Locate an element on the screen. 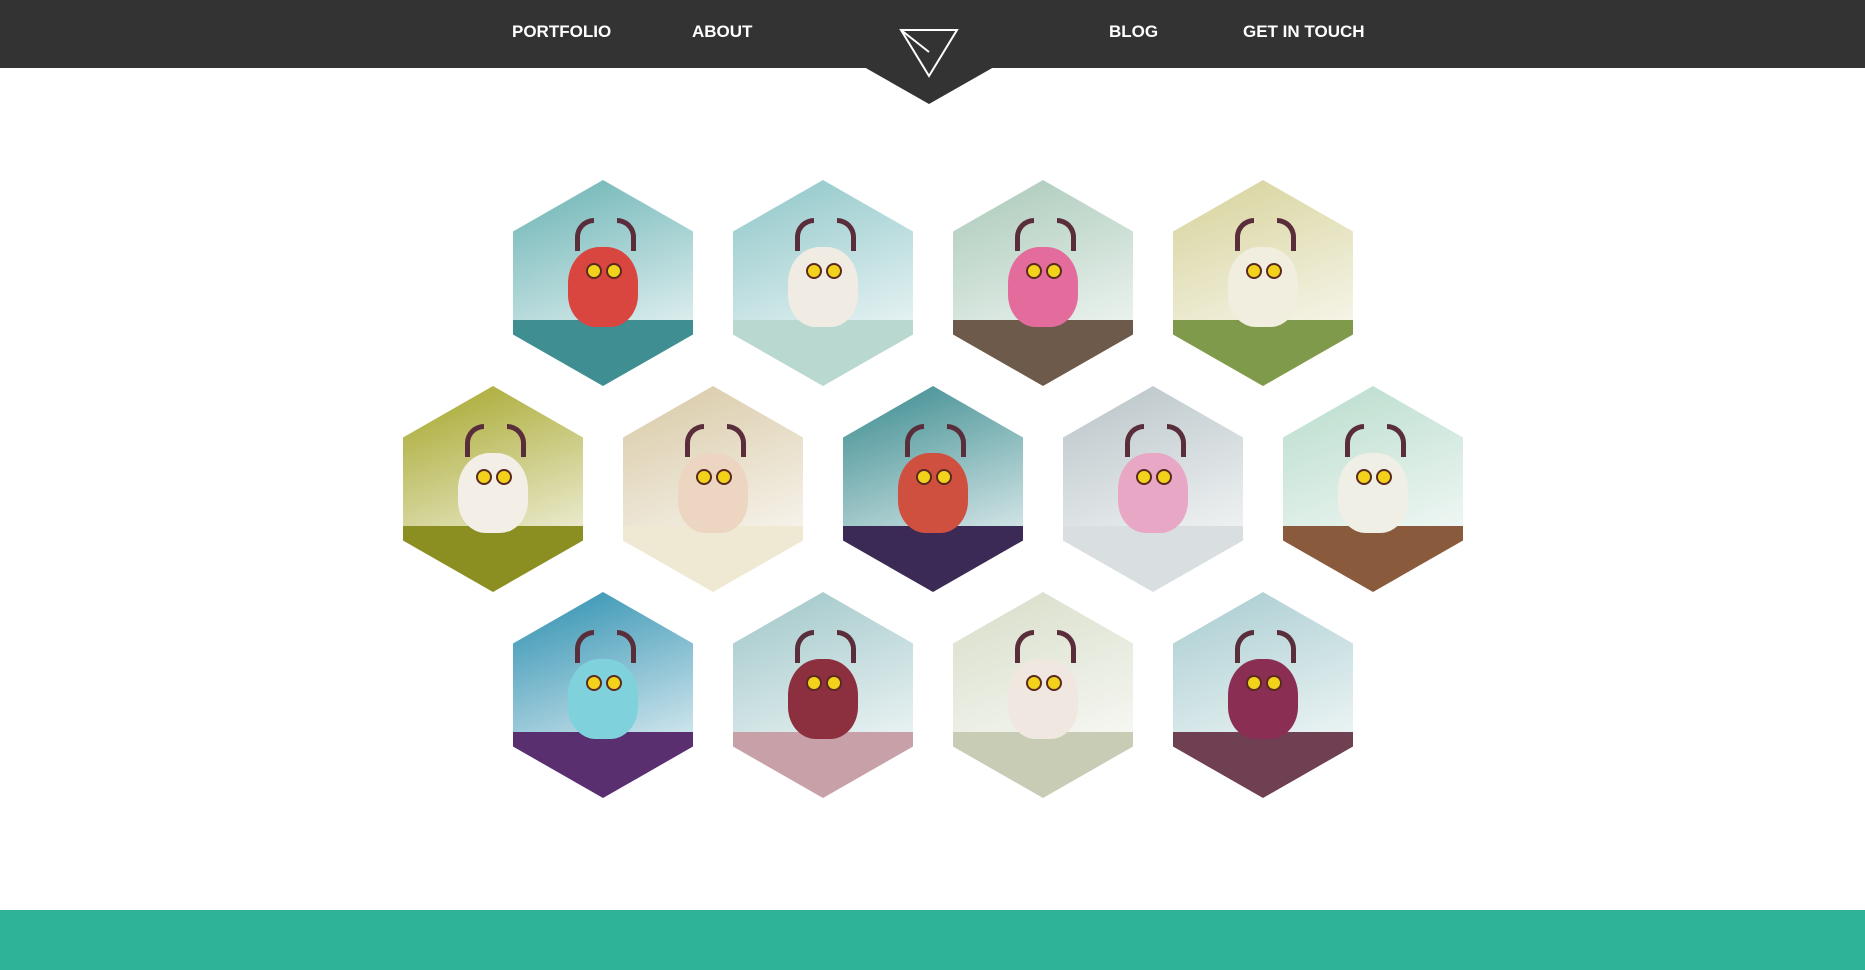 This screenshot has width=1865, height=970. nav-portfolio-link: PORTFOLIO is located at coordinates (561, 32).